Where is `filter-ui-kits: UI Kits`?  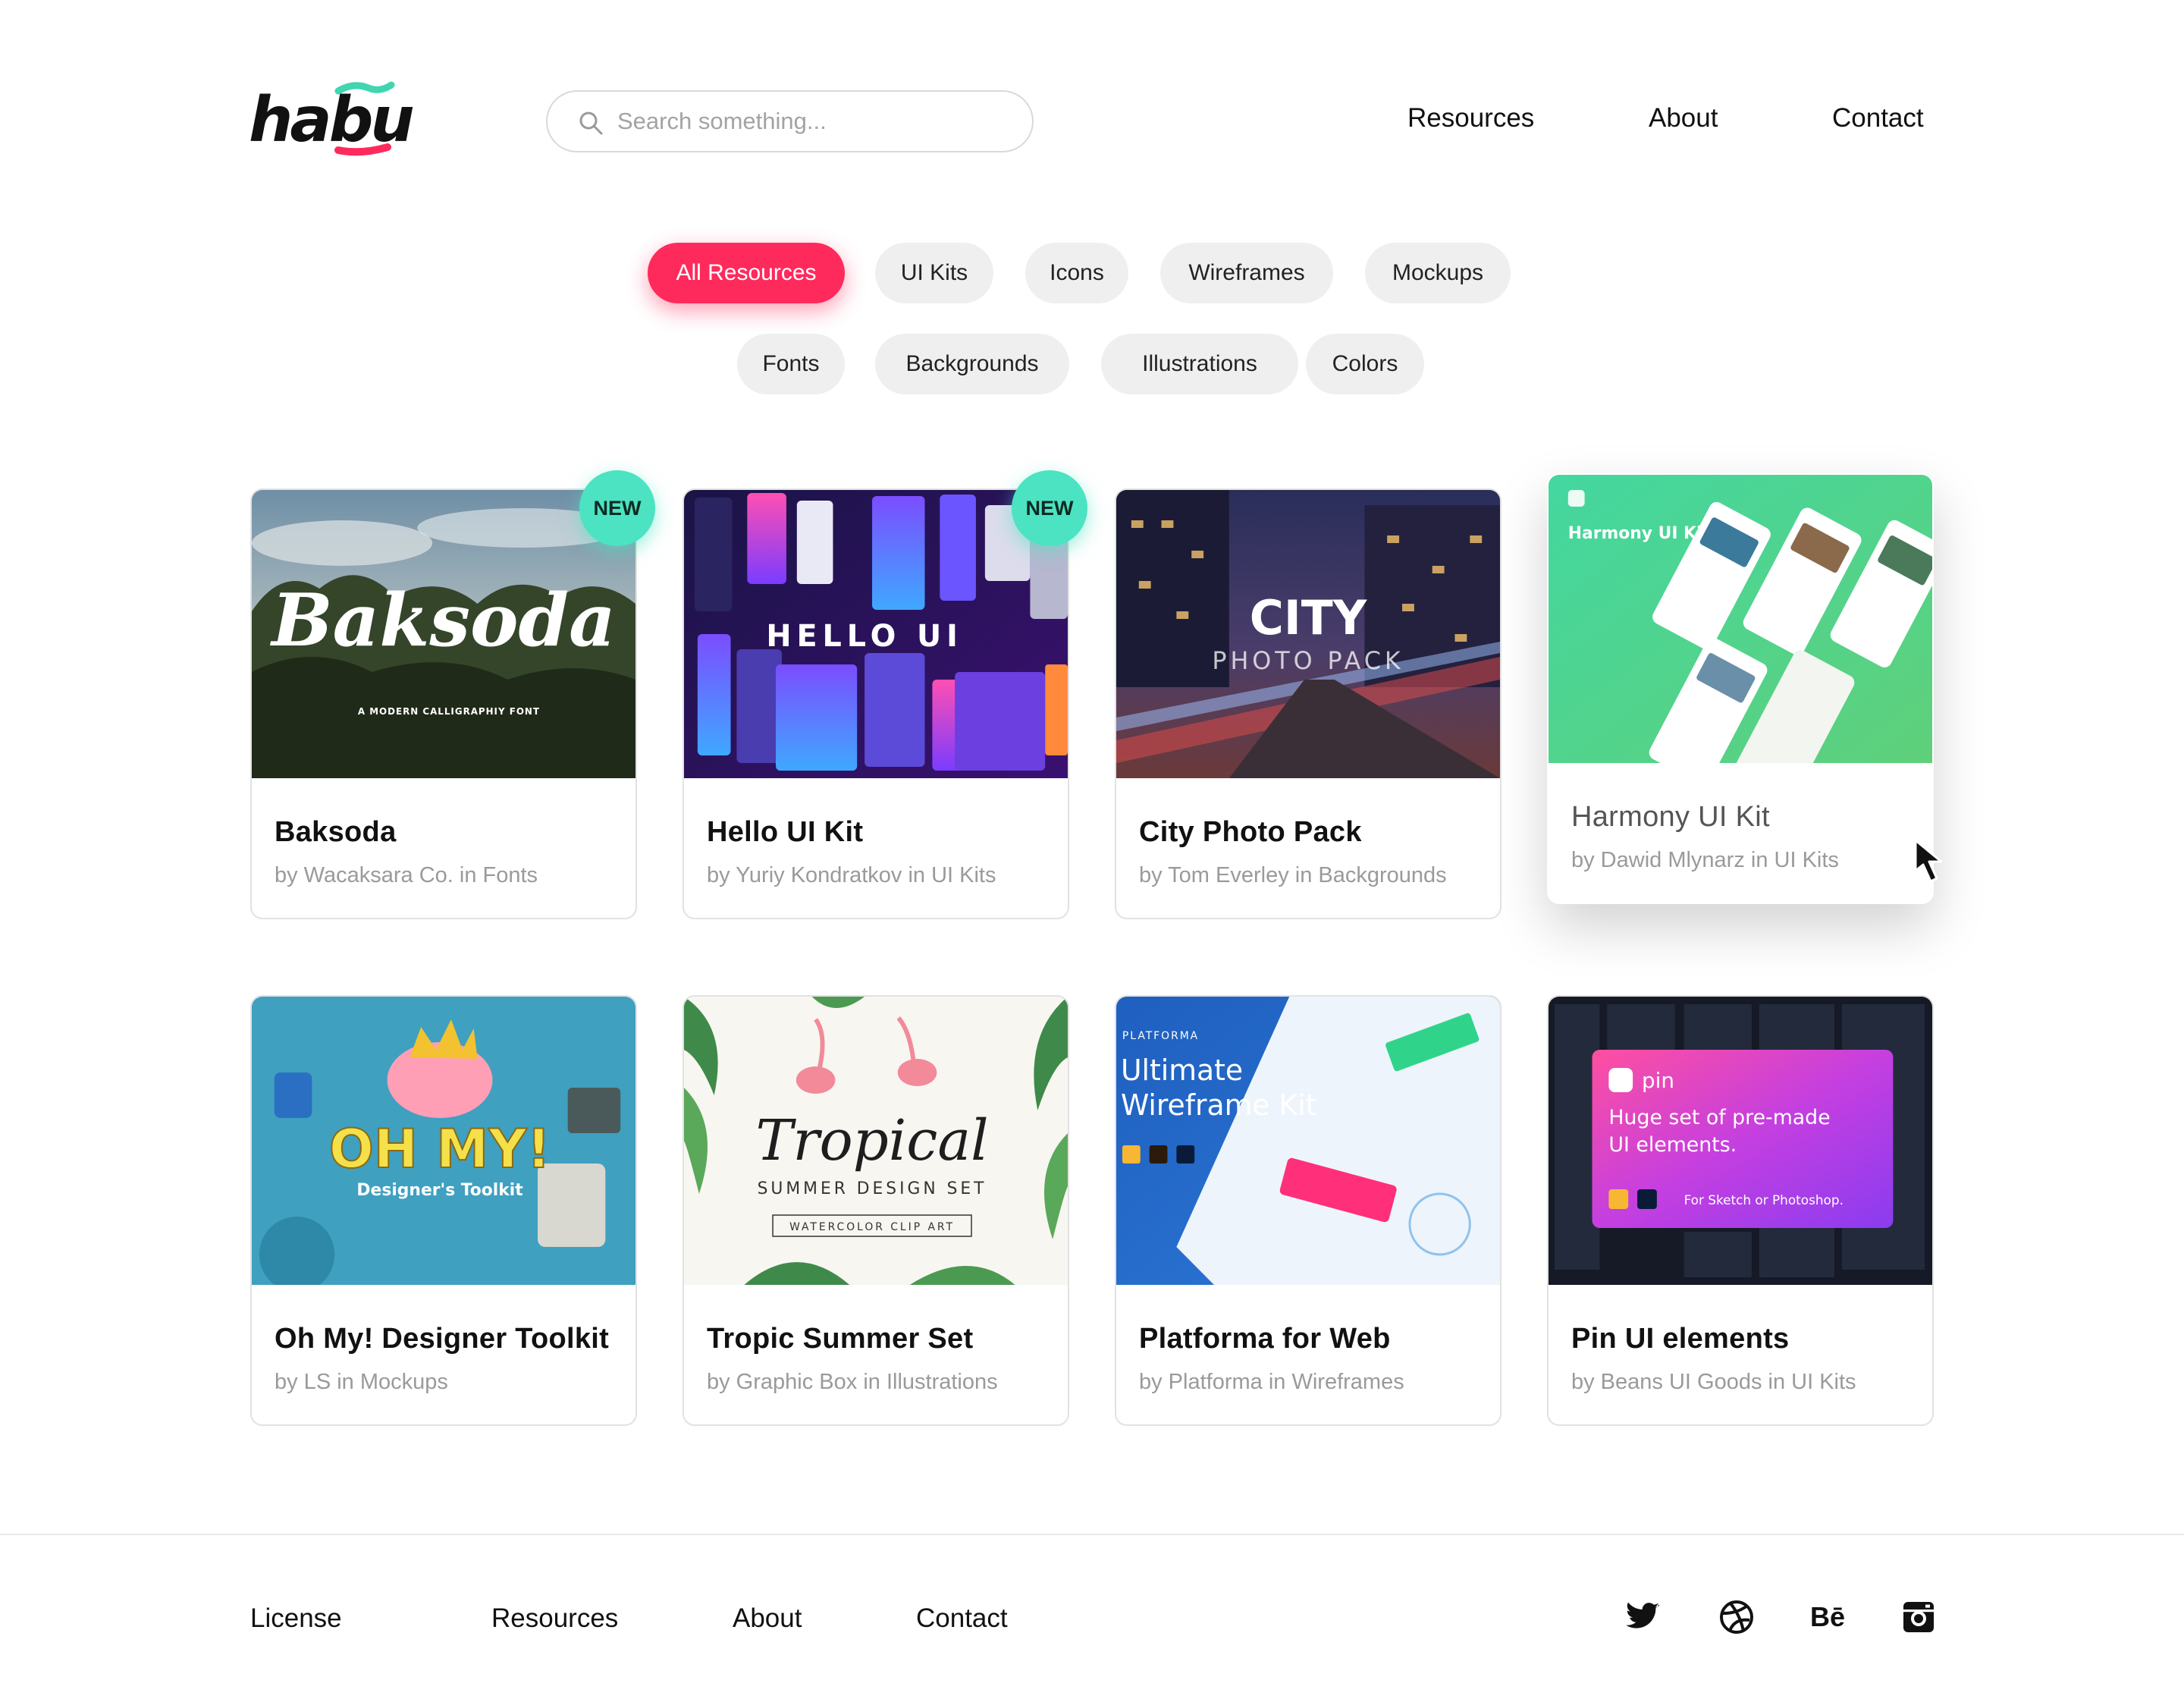
filter-ui-kits: UI Kits is located at coordinates (934, 273).